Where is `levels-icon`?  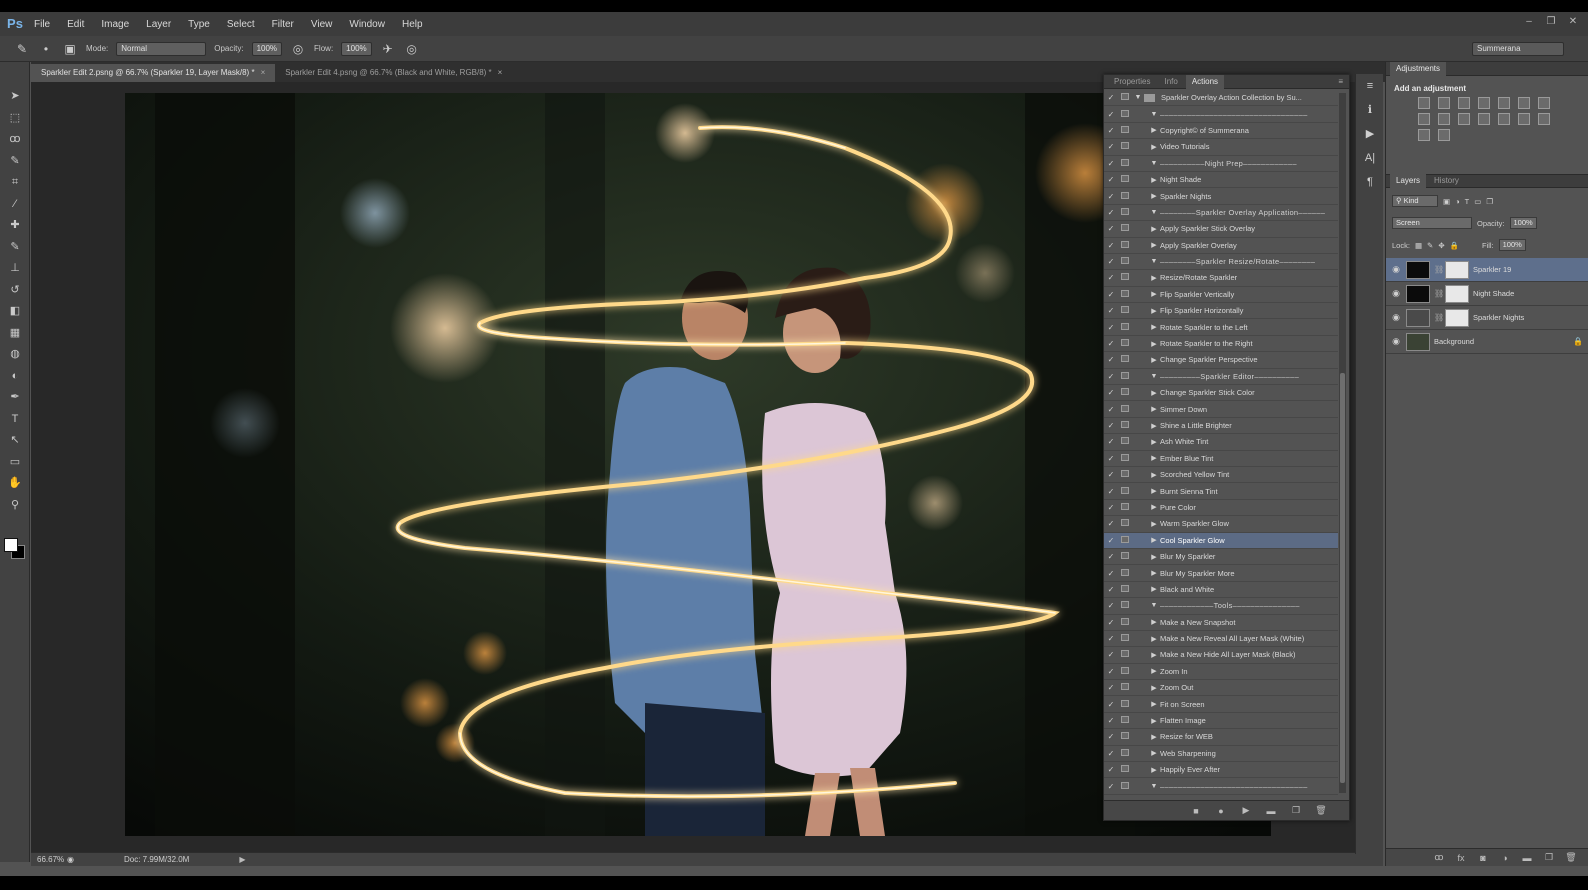 levels-icon is located at coordinates (1444, 103).